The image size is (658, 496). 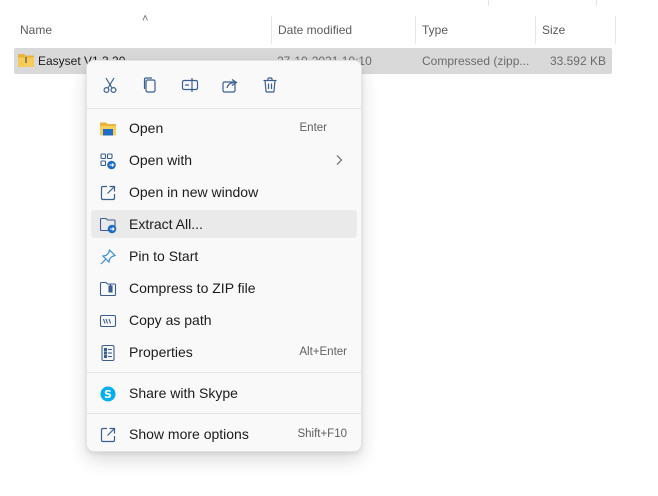 I want to click on column-header: ˄ Name Date modified Type Size, so click(x=315, y=30).